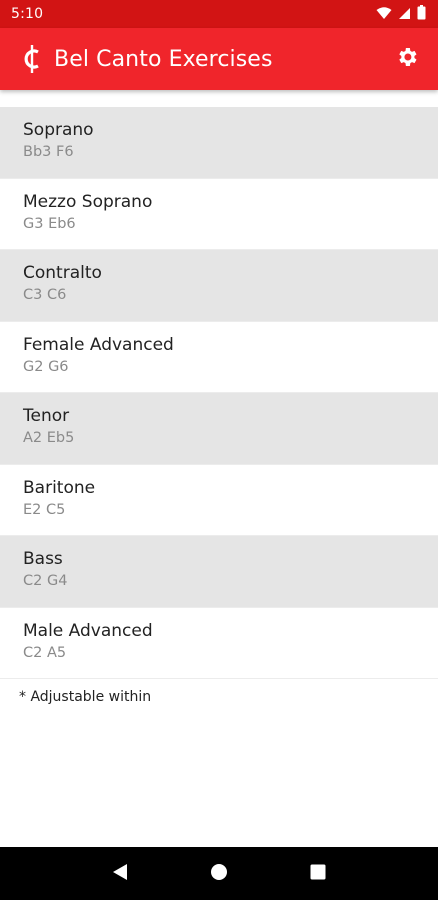 This screenshot has width=438, height=900. What do you see at coordinates (48, 152) in the screenshot?
I see `voice-range: Bb3 F6` at bounding box center [48, 152].